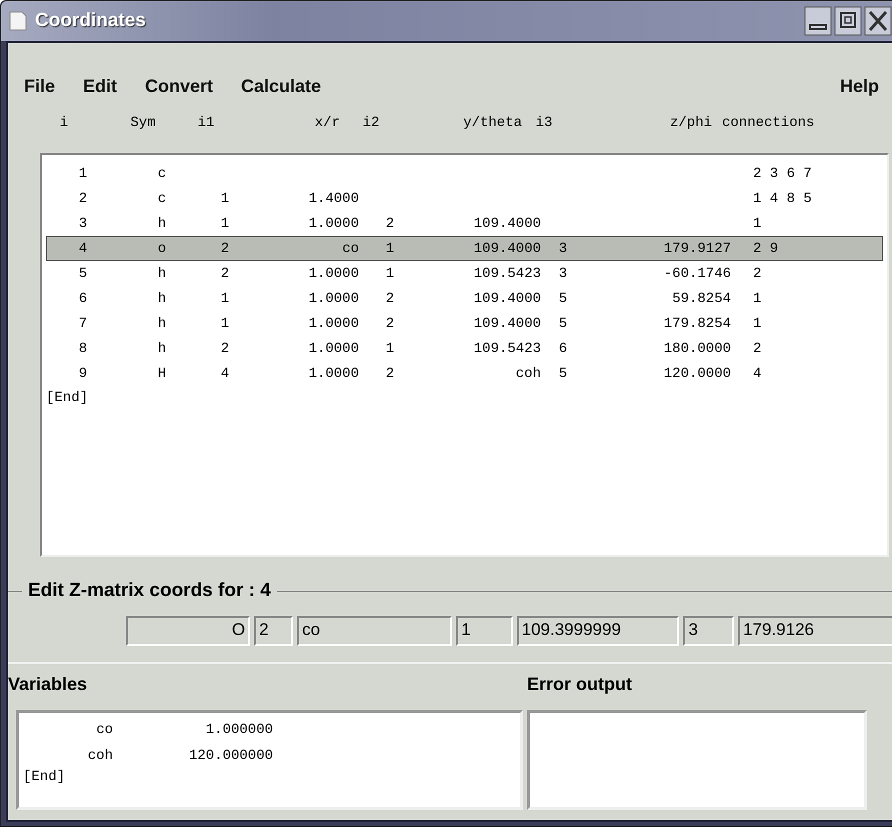 The height and width of the screenshot is (831, 892). I want to click on variable-value: 1.000000, so click(238, 730).